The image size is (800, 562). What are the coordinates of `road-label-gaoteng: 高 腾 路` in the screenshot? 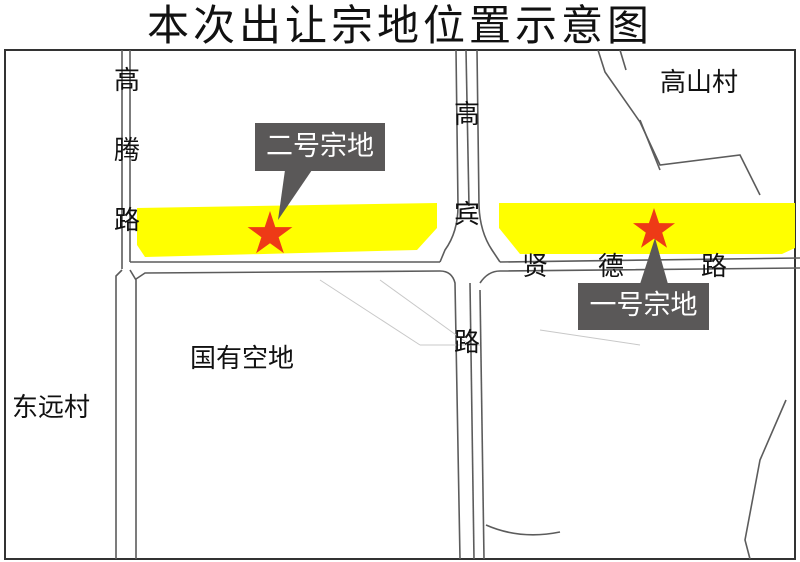 It's located at (127, 151).